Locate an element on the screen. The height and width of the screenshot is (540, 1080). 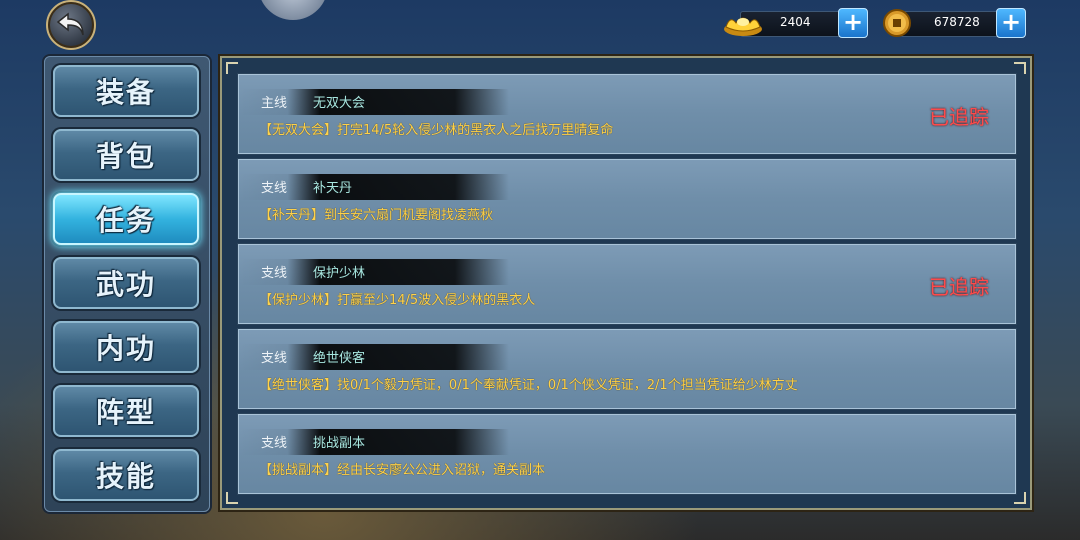
tab-label: 背包 is located at coordinates (125, 156).